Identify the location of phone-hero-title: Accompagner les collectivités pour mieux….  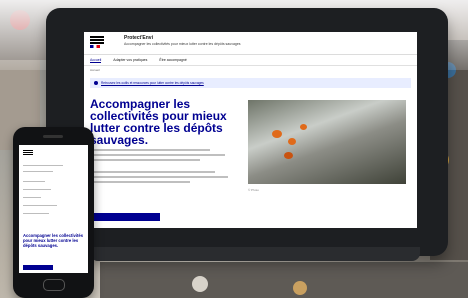
(53, 240).